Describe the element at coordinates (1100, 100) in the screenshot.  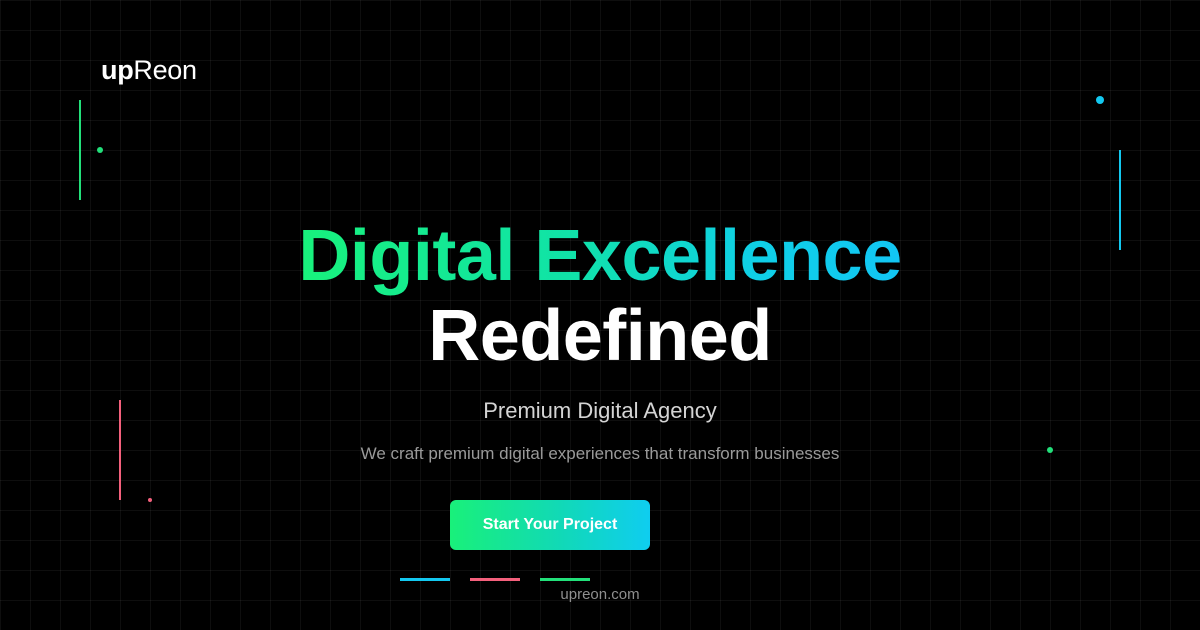
I see `decorative-blue-dot` at that location.